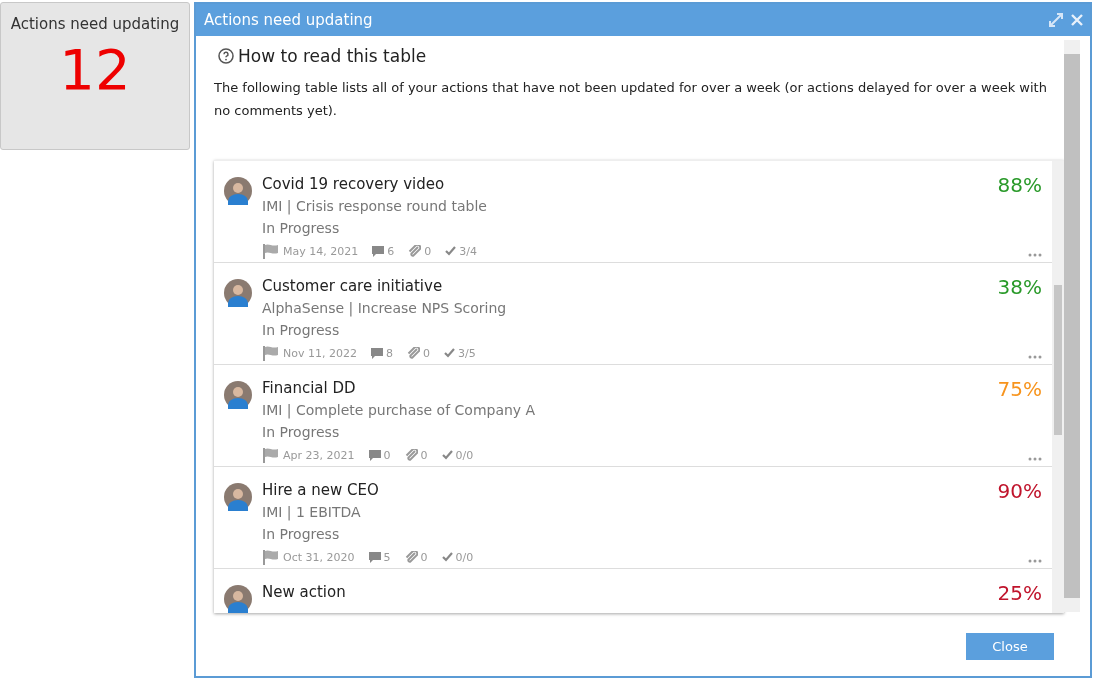  What do you see at coordinates (630, 184) in the screenshot?
I see `action-title: Covid 19 recovery video` at bounding box center [630, 184].